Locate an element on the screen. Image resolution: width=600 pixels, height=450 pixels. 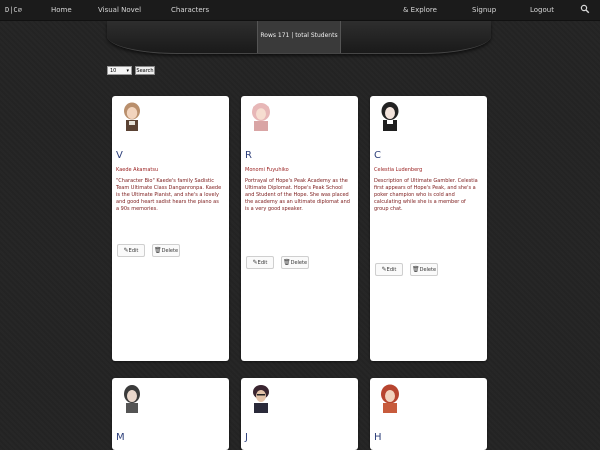
nav-explore: & Explore is located at coordinates (420, 10).